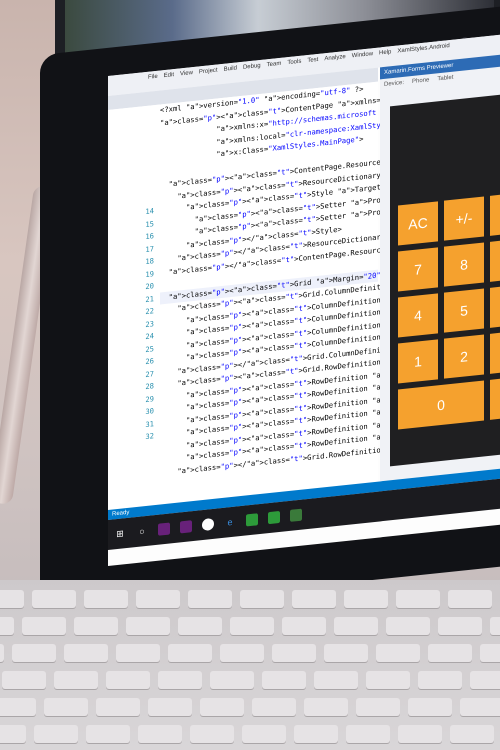 Image resolution: width=500 pixels, height=750 pixels. What do you see at coordinates (464, 264) in the screenshot?
I see `calculator-key: 8` at bounding box center [464, 264].